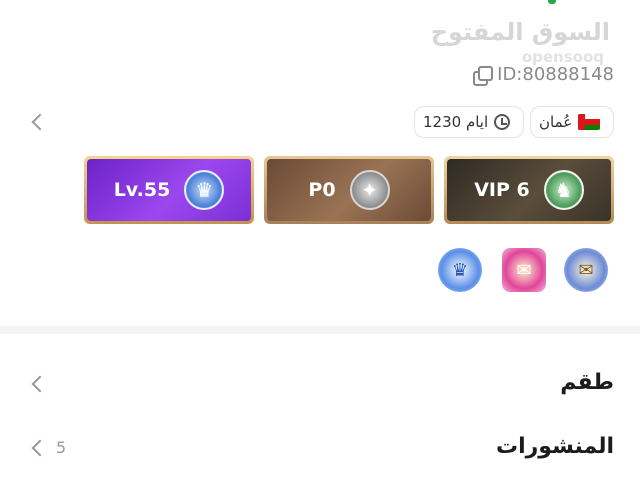 This screenshot has width=640, height=480. I want to click on winged-shield-icon: ✦, so click(369, 190).